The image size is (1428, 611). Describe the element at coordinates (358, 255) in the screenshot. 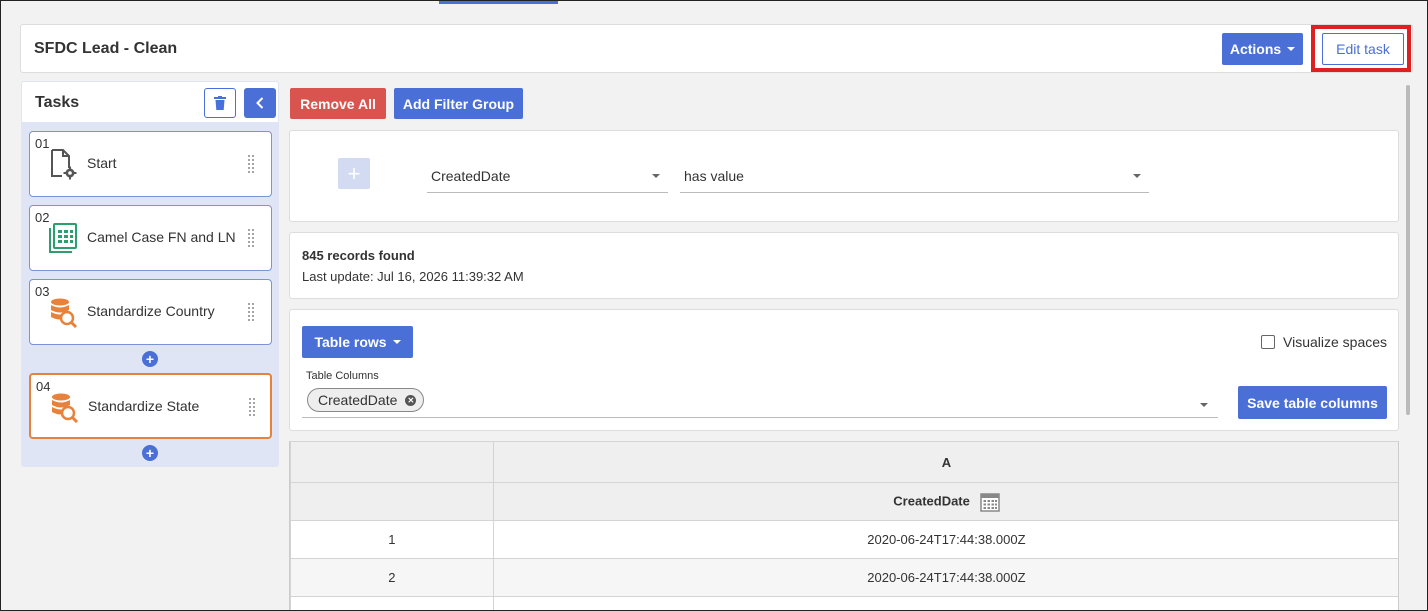

I see `records-count: 845 records found` at that location.